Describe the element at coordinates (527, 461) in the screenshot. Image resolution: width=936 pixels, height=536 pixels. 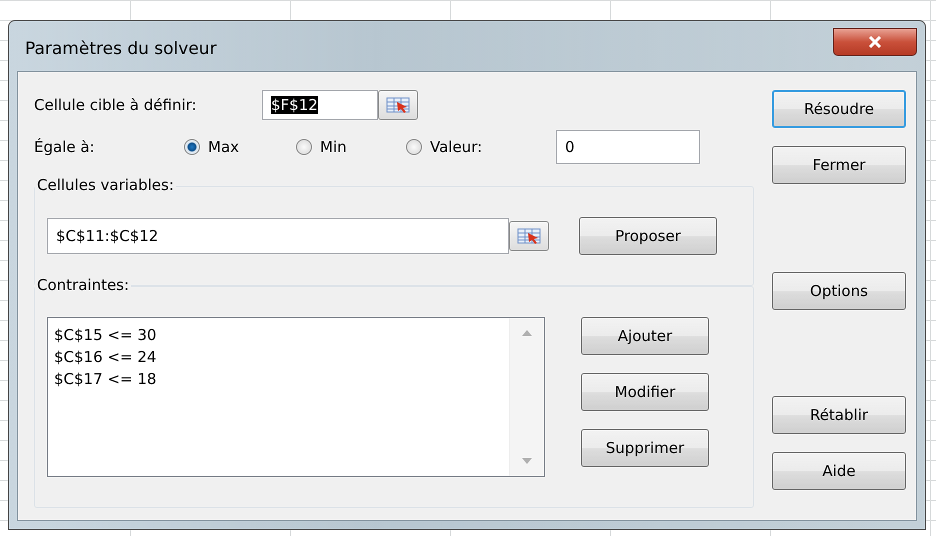
I see `scroll-down-icon` at that location.